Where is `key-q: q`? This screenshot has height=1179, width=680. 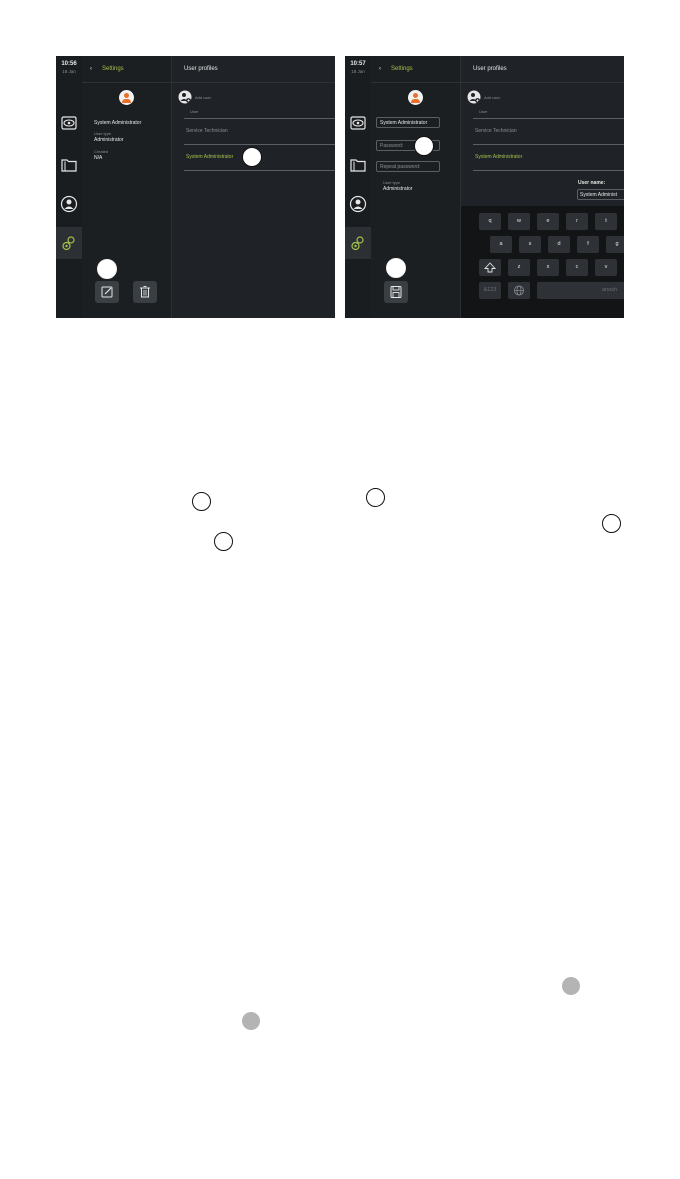
key-q: q is located at coordinates (490, 221).